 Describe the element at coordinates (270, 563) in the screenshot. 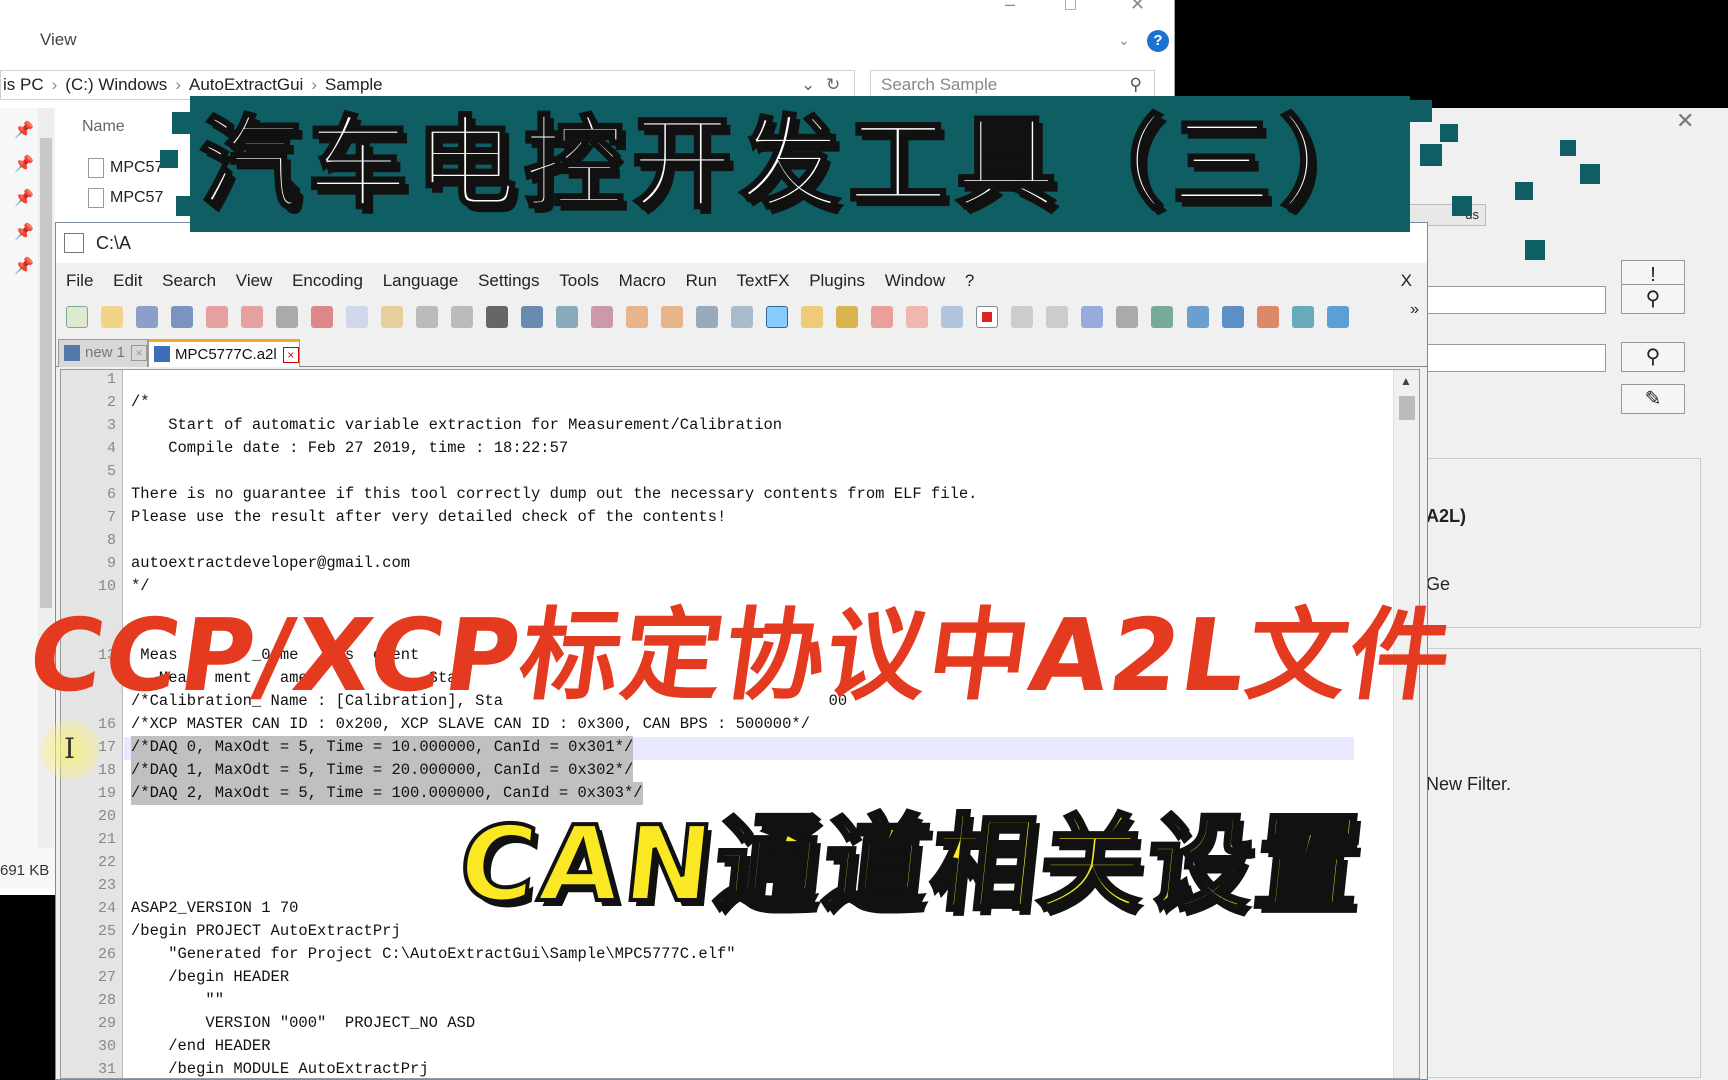

I see `code-line: autoextractdeveloper@gmail.com` at that location.